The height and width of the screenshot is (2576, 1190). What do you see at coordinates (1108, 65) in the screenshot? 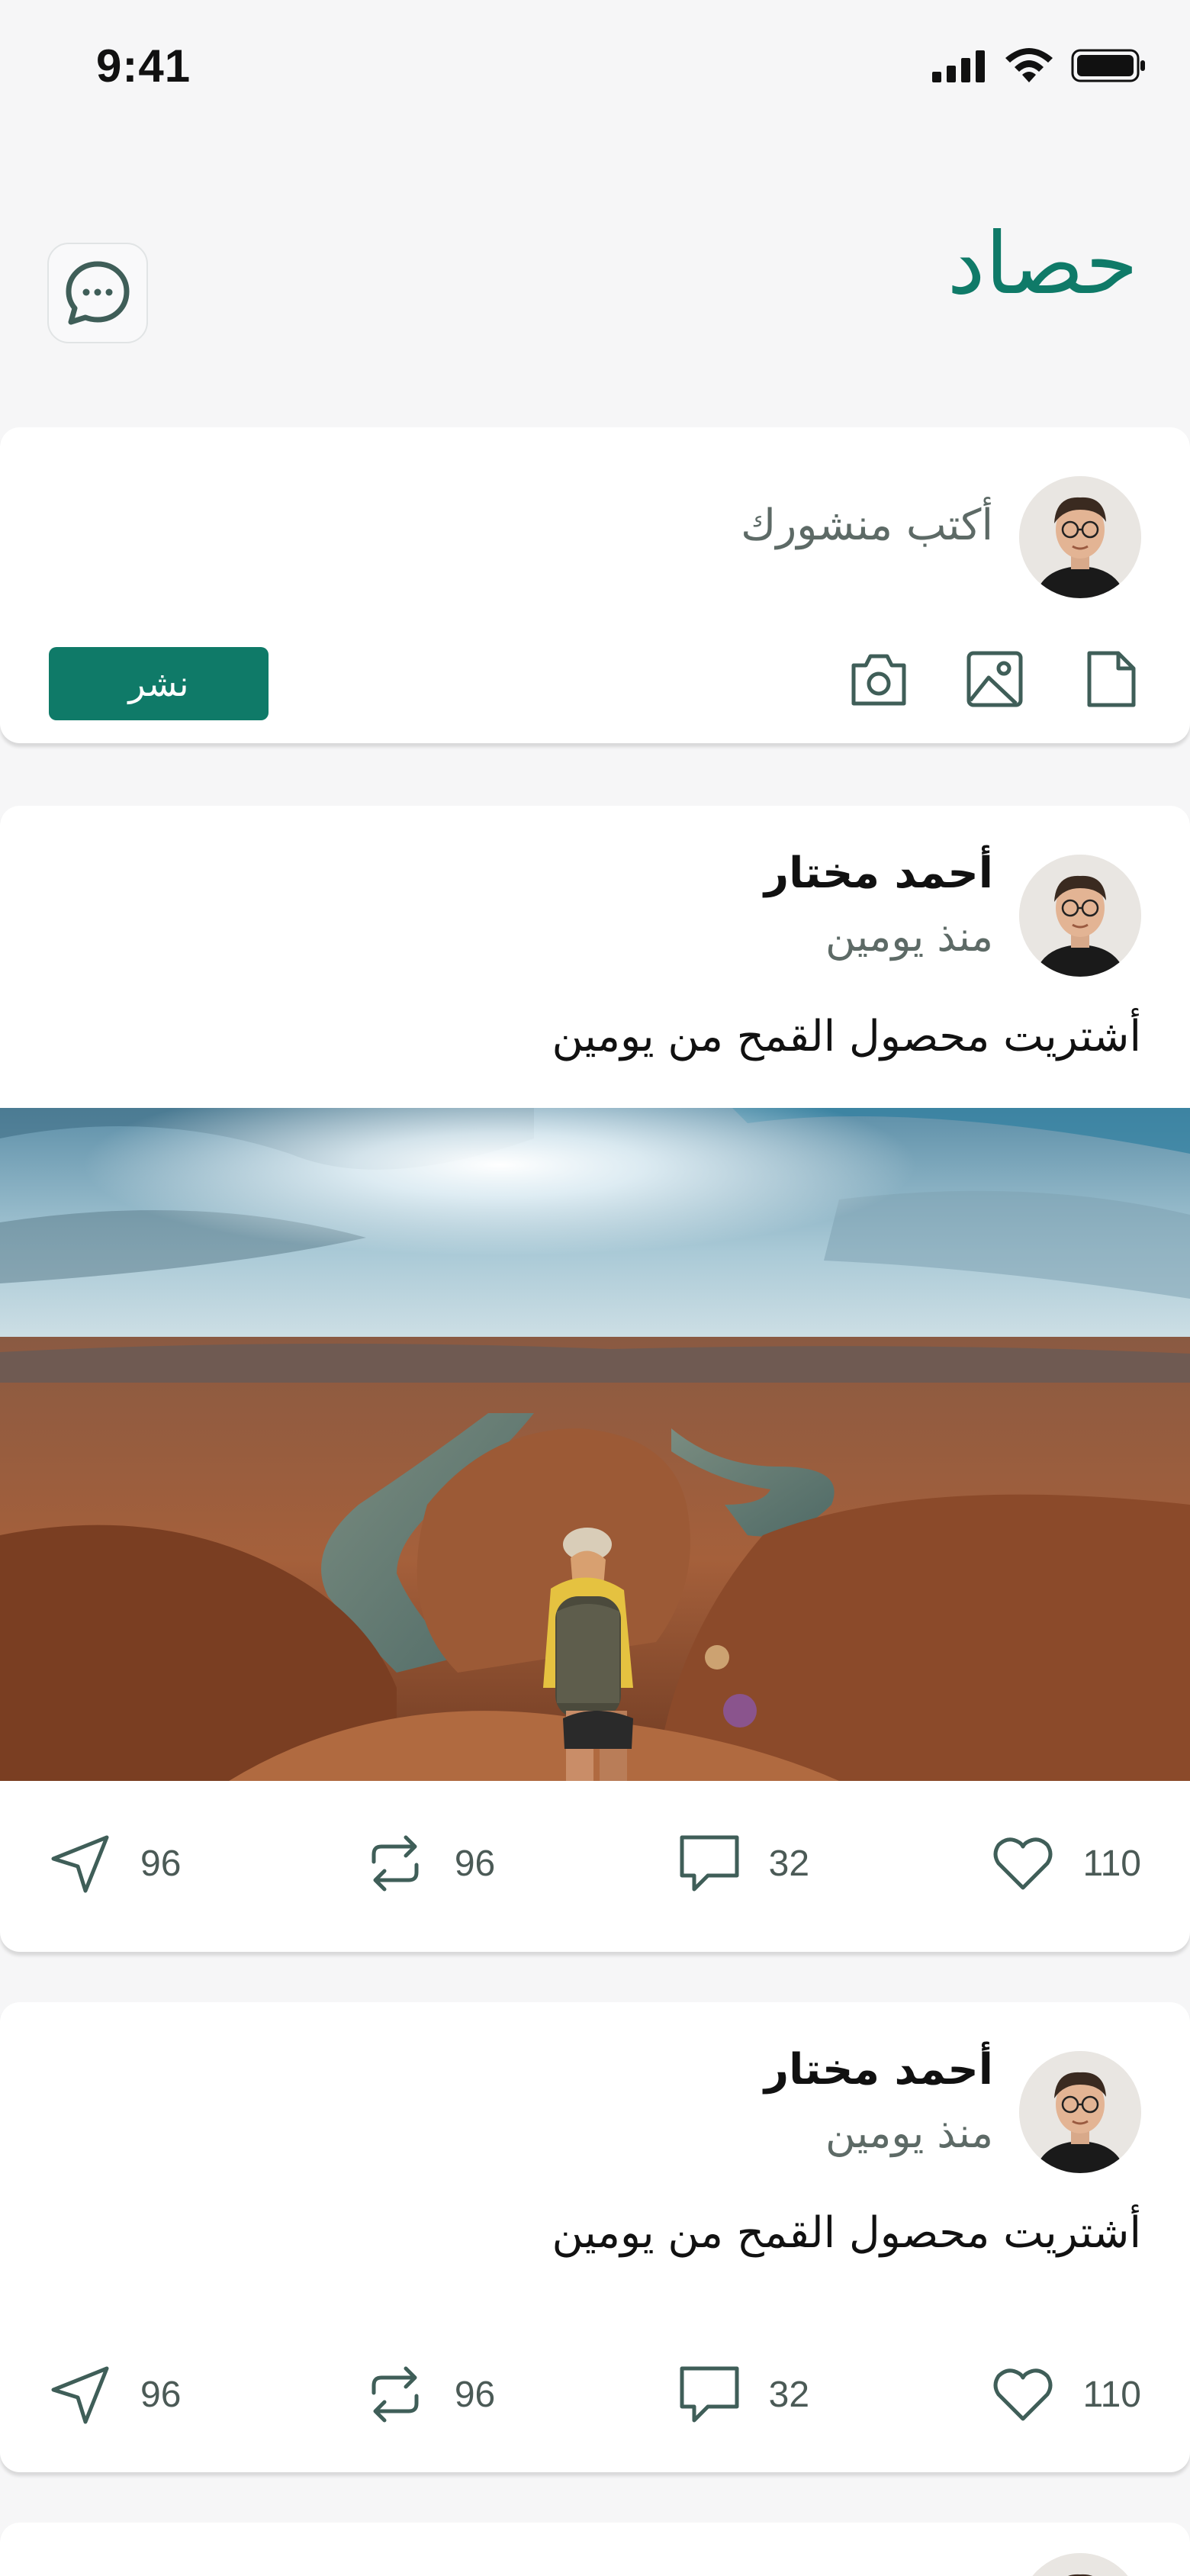
I see `battery-icon` at bounding box center [1108, 65].